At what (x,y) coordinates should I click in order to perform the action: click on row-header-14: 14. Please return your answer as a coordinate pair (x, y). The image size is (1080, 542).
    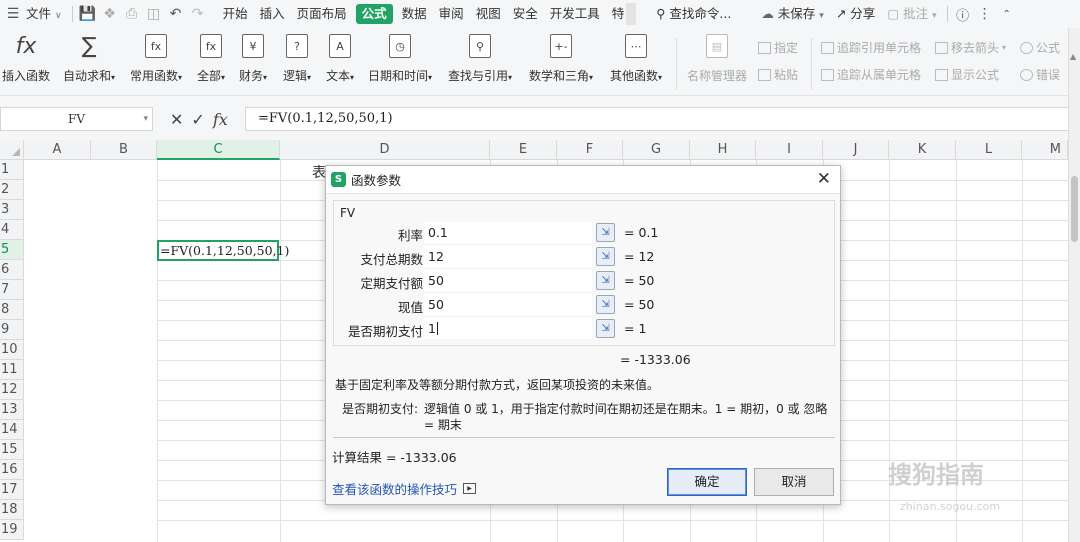
    Looking at the image, I should click on (12, 430).